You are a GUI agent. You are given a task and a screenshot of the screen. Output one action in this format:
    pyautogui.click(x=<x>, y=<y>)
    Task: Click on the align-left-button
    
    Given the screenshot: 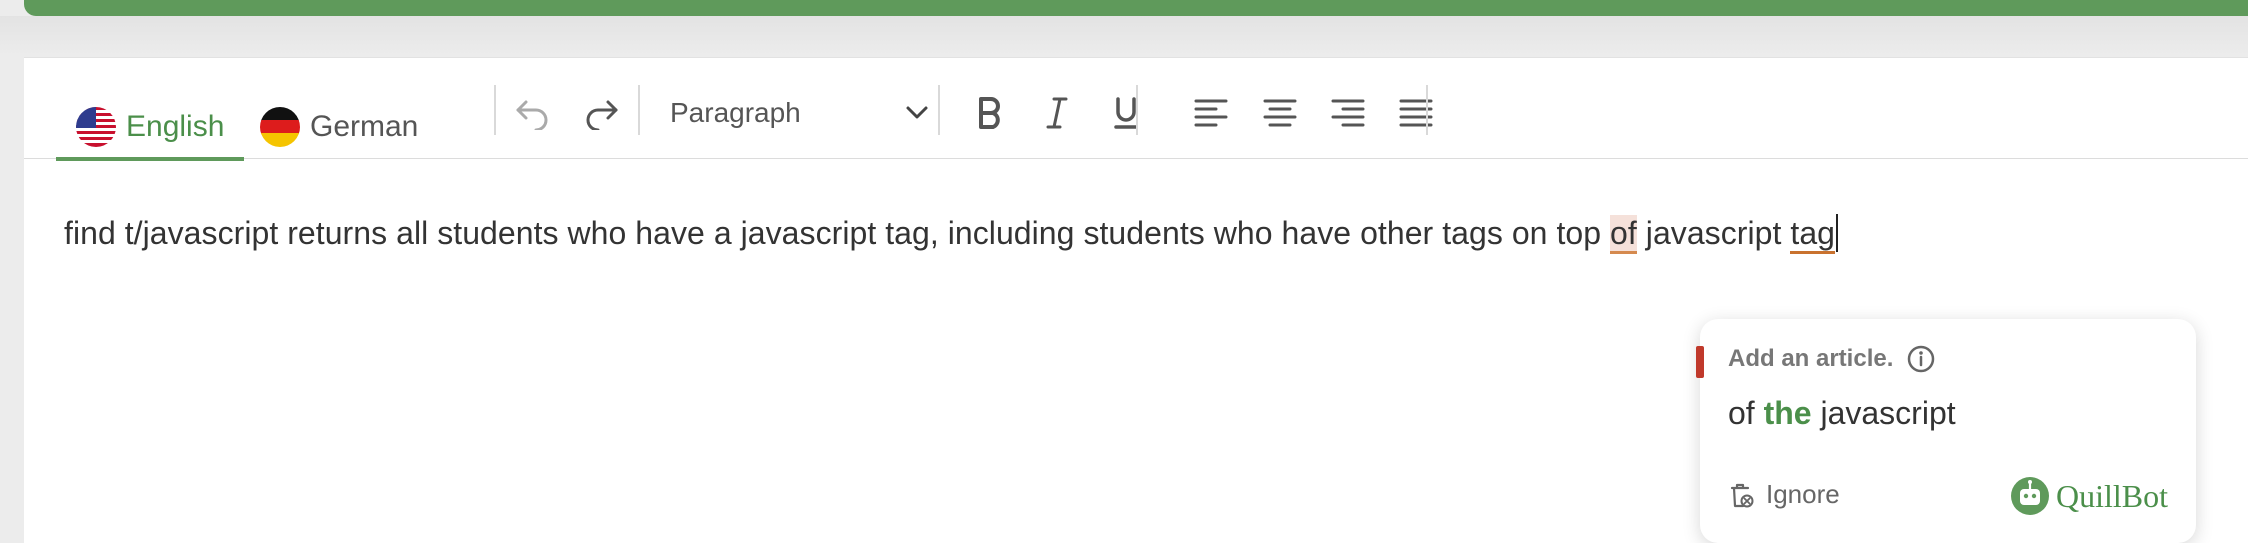 What is the action you would take?
    pyautogui.click(x=1211, y=113)
    